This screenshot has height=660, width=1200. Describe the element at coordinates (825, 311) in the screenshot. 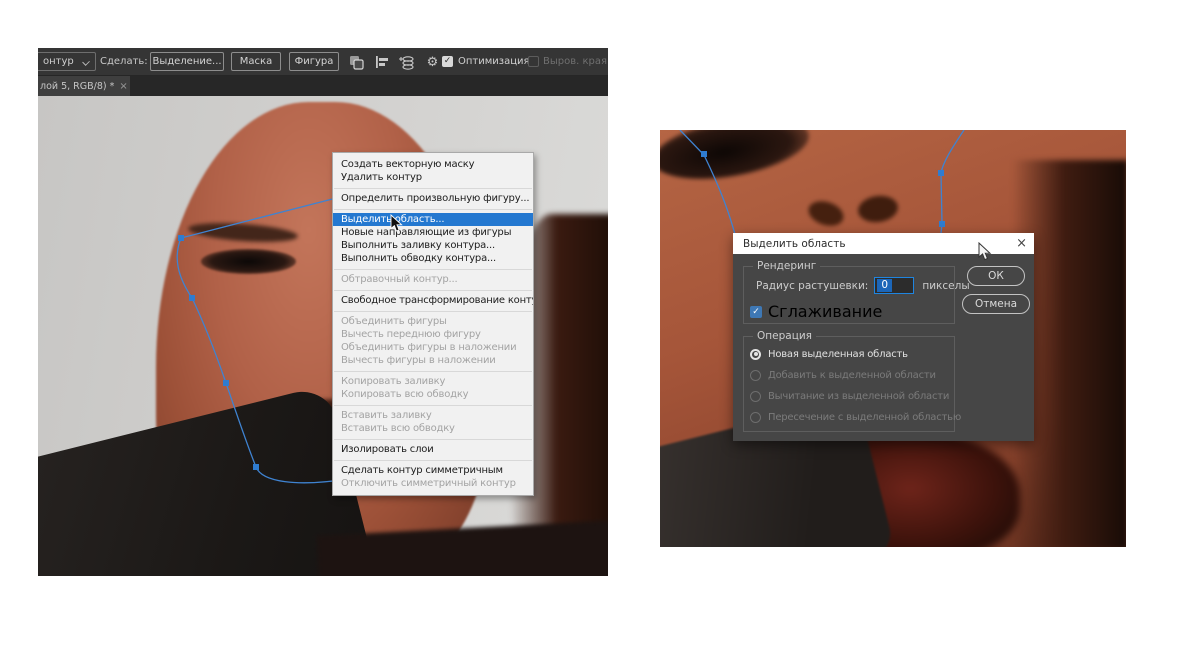

I see `antialias-label: Сглаживание` at that location.